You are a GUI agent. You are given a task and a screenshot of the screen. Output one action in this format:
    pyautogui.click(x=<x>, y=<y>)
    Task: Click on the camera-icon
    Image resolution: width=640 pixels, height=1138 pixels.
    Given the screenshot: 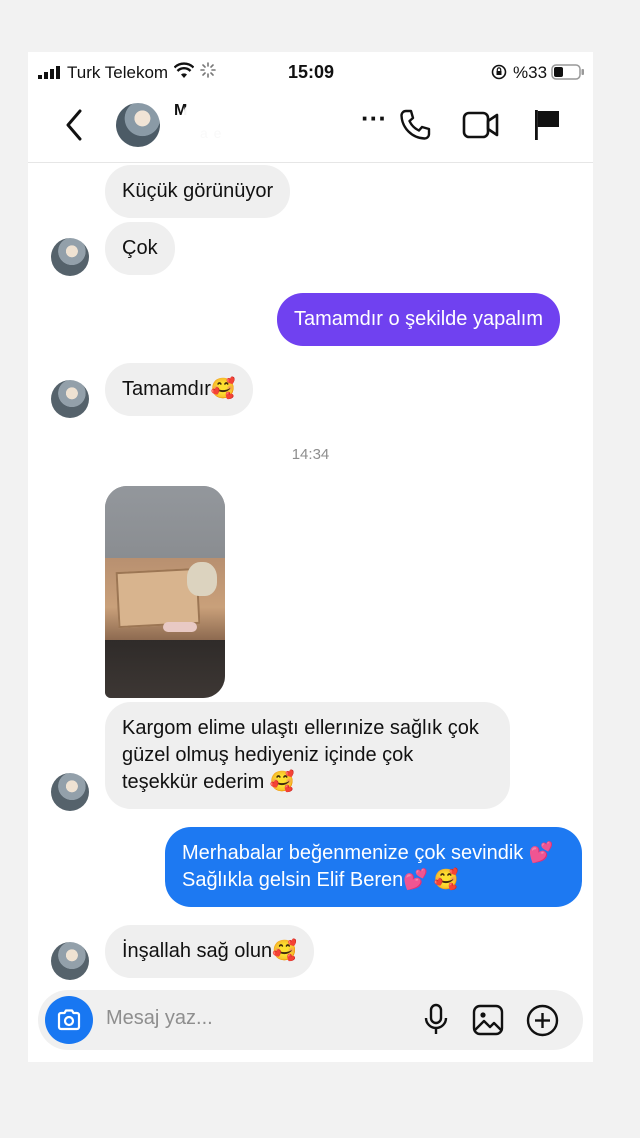 What is the action you would take?
    pyautogui.click(x=69, y=1020)
    